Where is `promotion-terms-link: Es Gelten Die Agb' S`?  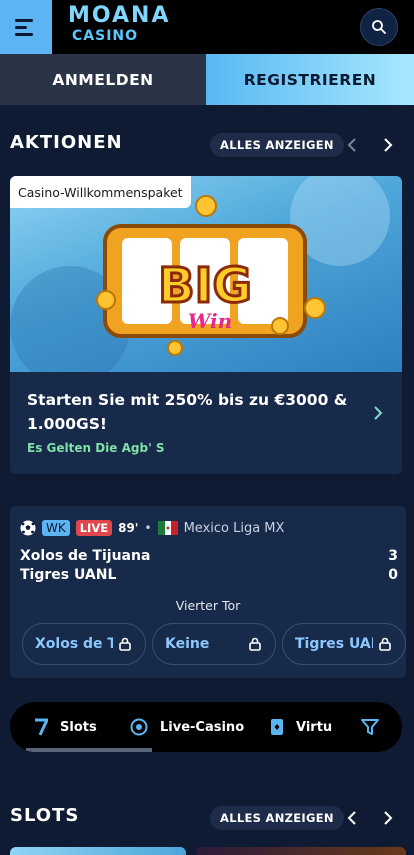 promotion-terms-link: Es Gelten Die Agb' S is located at coordinates (96, 448).